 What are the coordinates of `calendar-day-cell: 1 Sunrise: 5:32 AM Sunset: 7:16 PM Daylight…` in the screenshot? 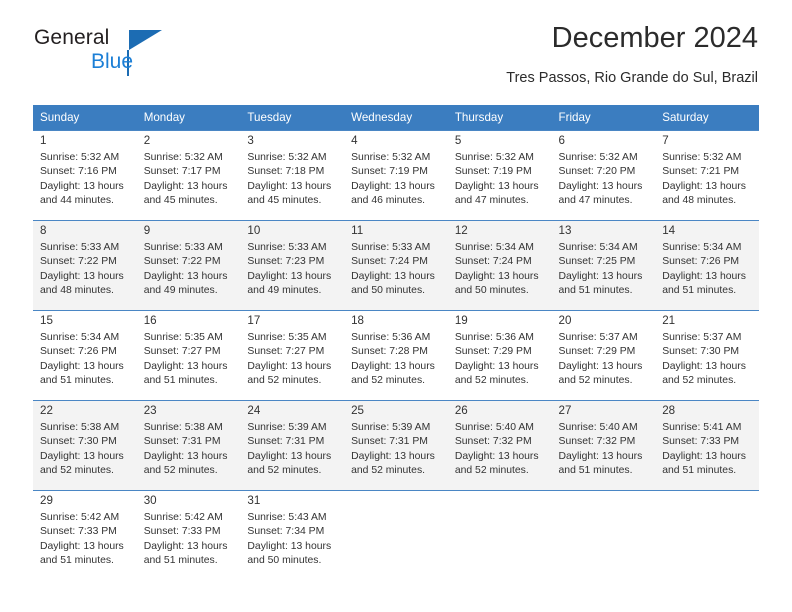 It's located at (85, 175).